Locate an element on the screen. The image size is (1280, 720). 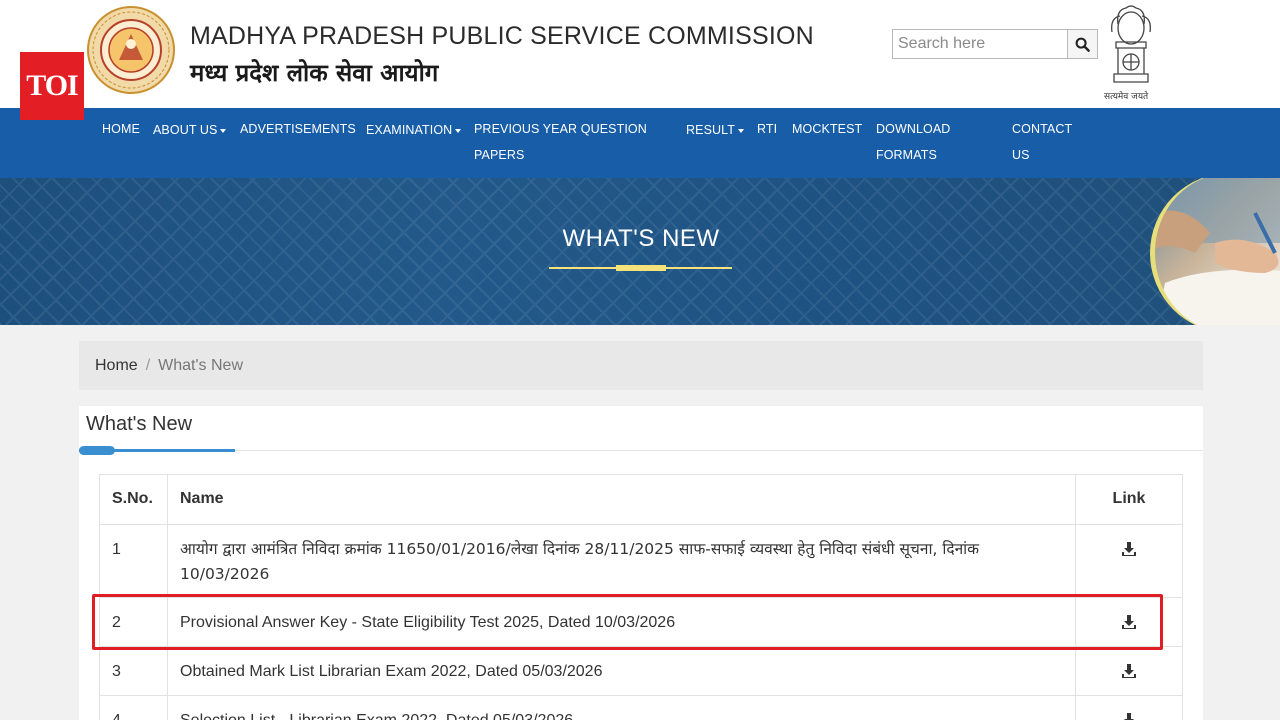
national-emblem is located at coordinates (1131, 44).